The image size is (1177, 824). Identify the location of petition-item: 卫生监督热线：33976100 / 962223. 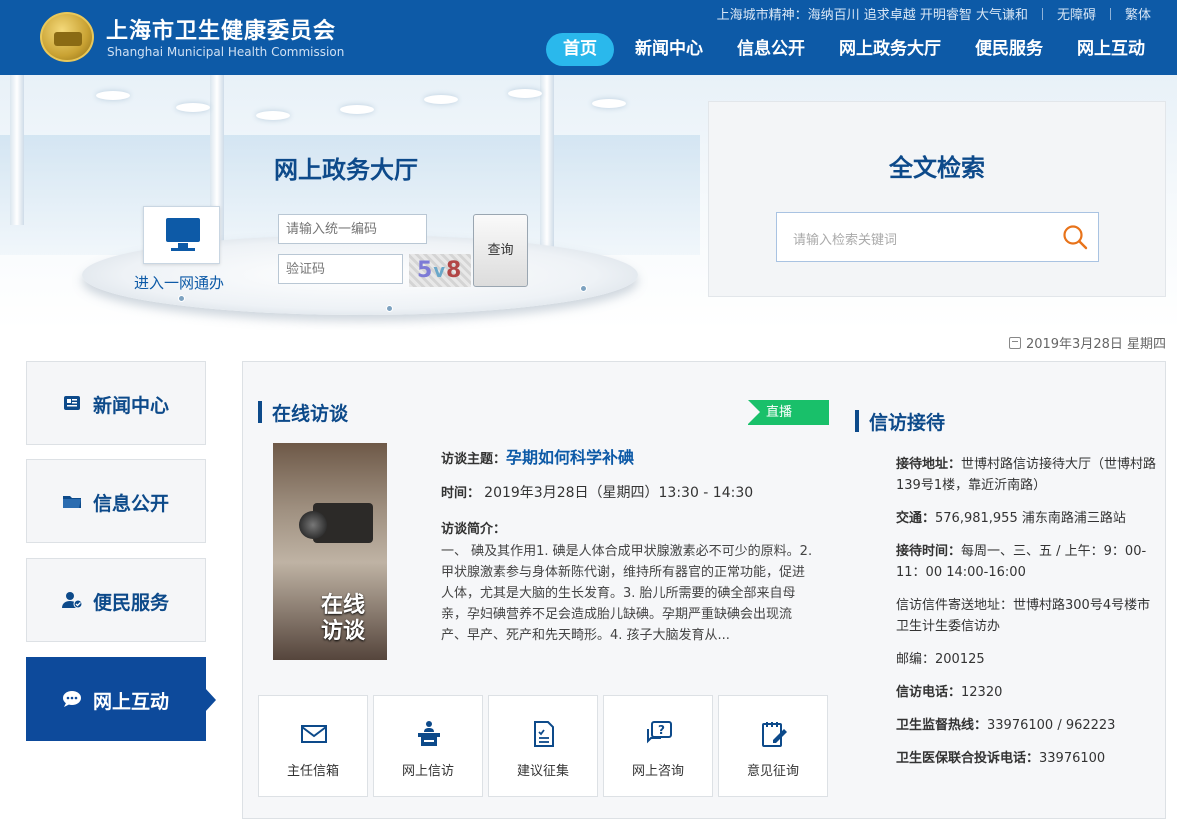
(1027, 725).